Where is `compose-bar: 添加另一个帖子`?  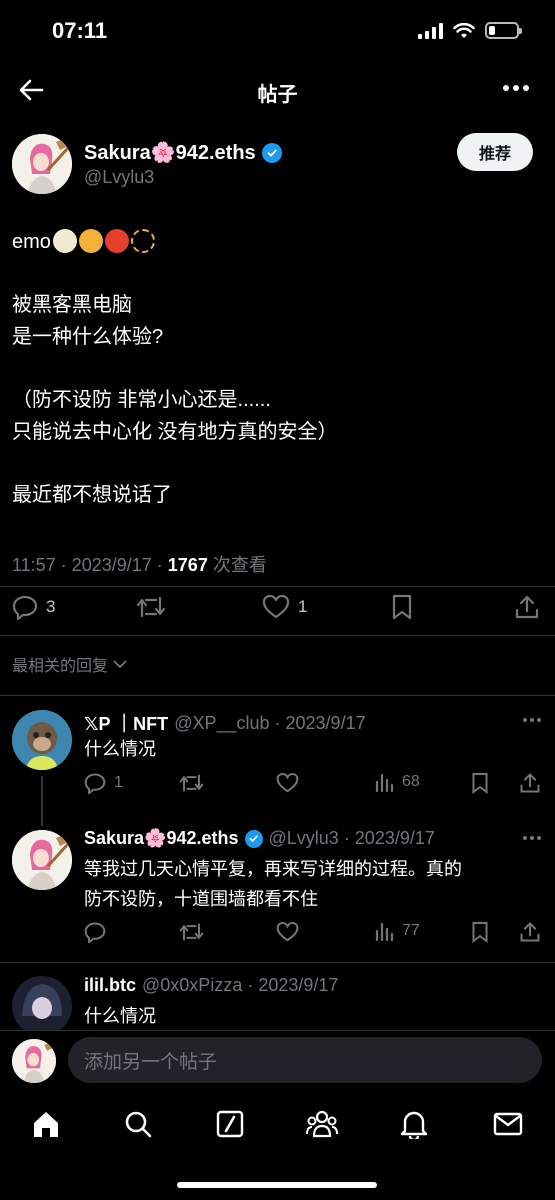
compose-bar: 添加另一个帖子 is located at coordinates (277, 1061).